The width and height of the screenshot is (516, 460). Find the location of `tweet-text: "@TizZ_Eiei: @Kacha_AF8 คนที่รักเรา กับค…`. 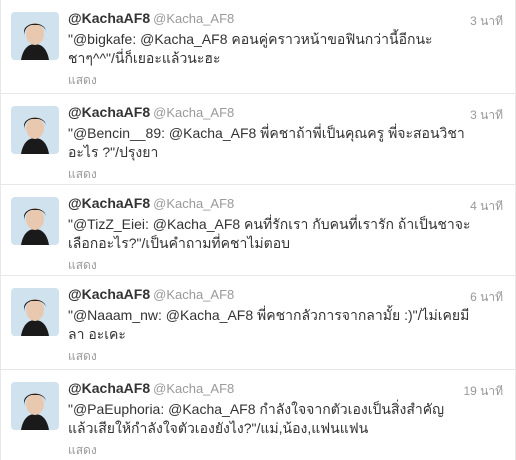

tweet-text: "@TizZ_Eiei: @Kacha_AF8 คนที่รักเรา กับค… is located at coordinates (269, 233).